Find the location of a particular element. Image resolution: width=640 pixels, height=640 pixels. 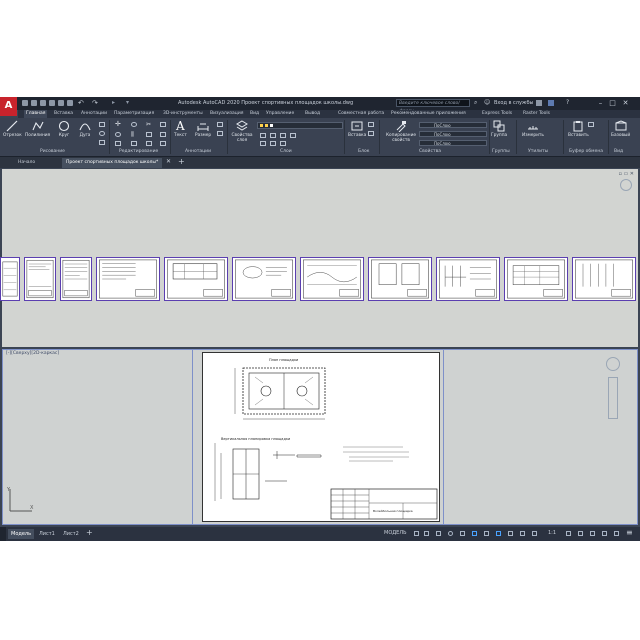

minimize-button: – is located at coordinates (600, 103).